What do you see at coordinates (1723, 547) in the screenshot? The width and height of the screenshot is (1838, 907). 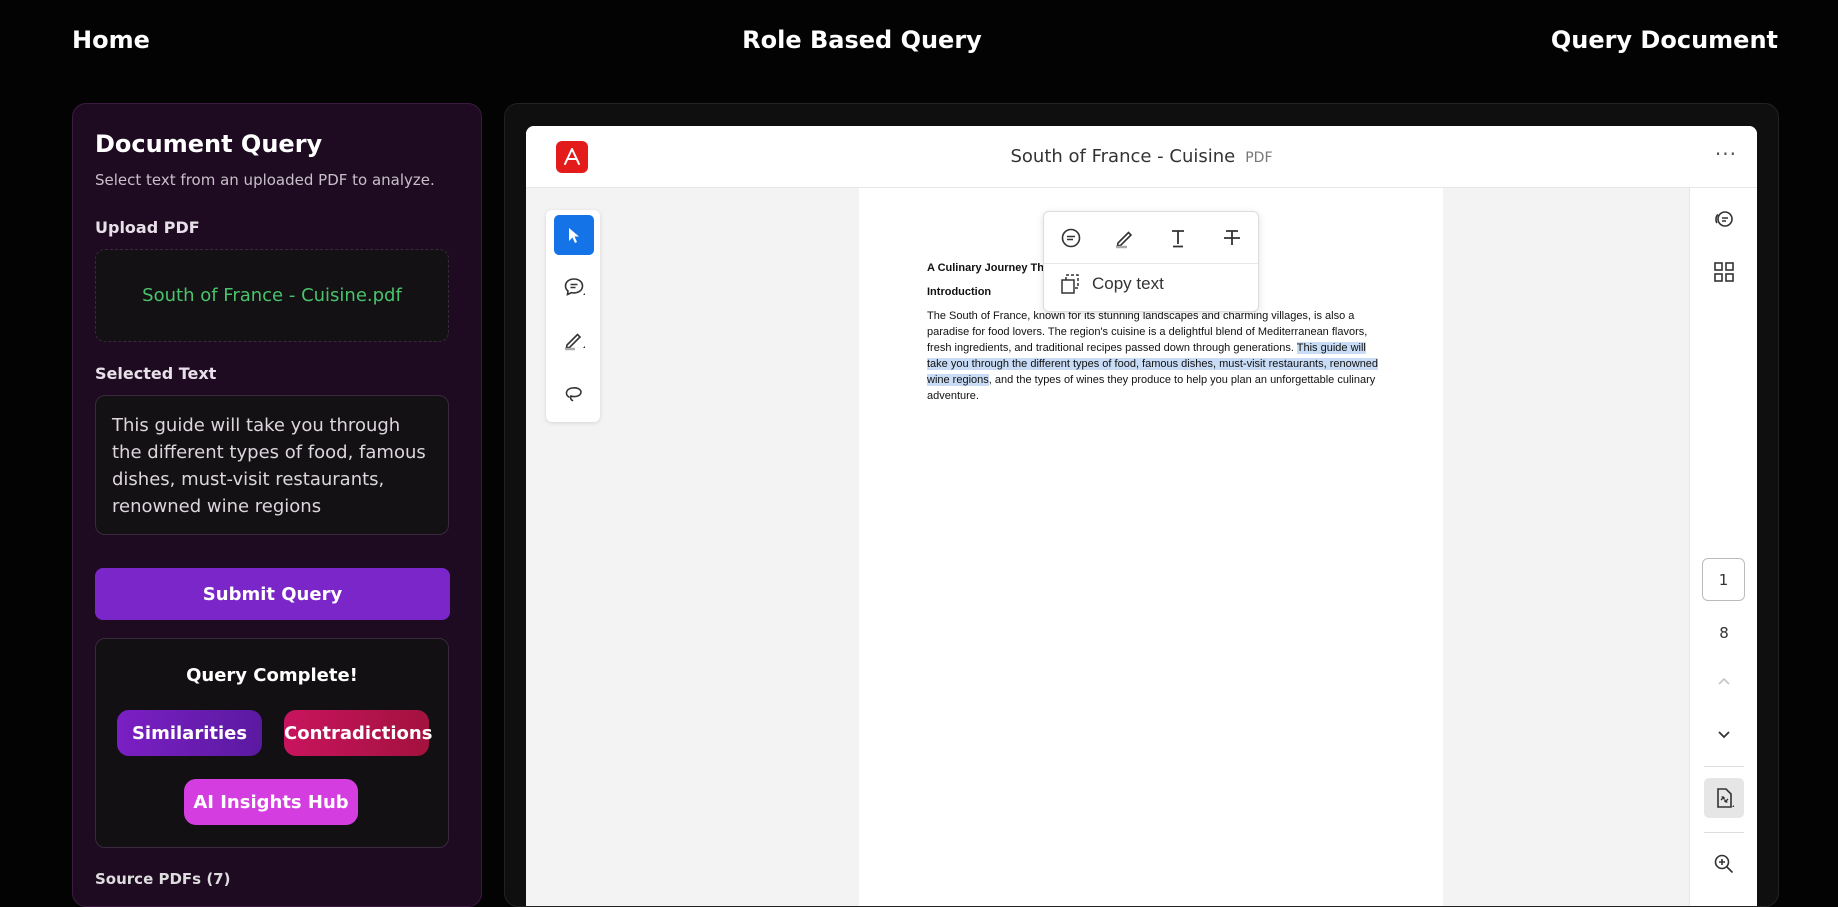 I see `viewer-right-rail: 1 8` at bounding box center [1723, 547].